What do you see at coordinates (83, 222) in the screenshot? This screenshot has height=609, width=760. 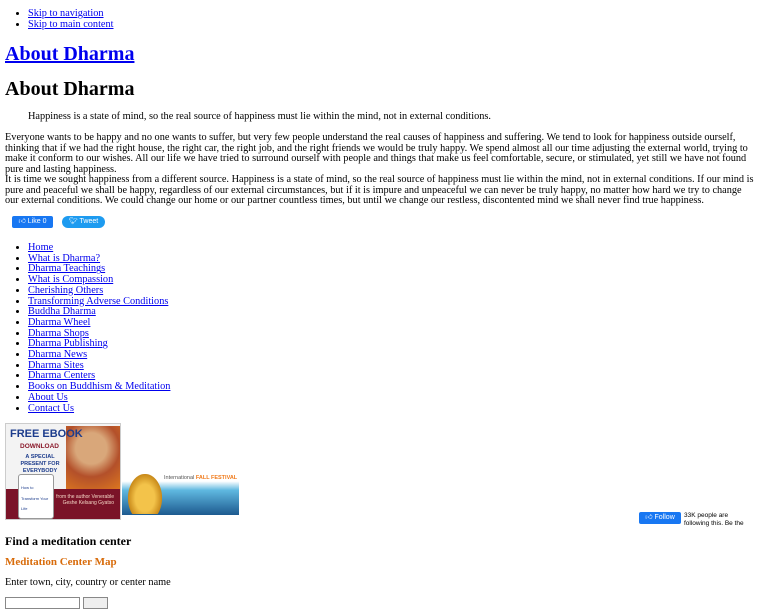 I see `tweet-button: 🐦︎ Tweet` at bounding box center [83, 222].